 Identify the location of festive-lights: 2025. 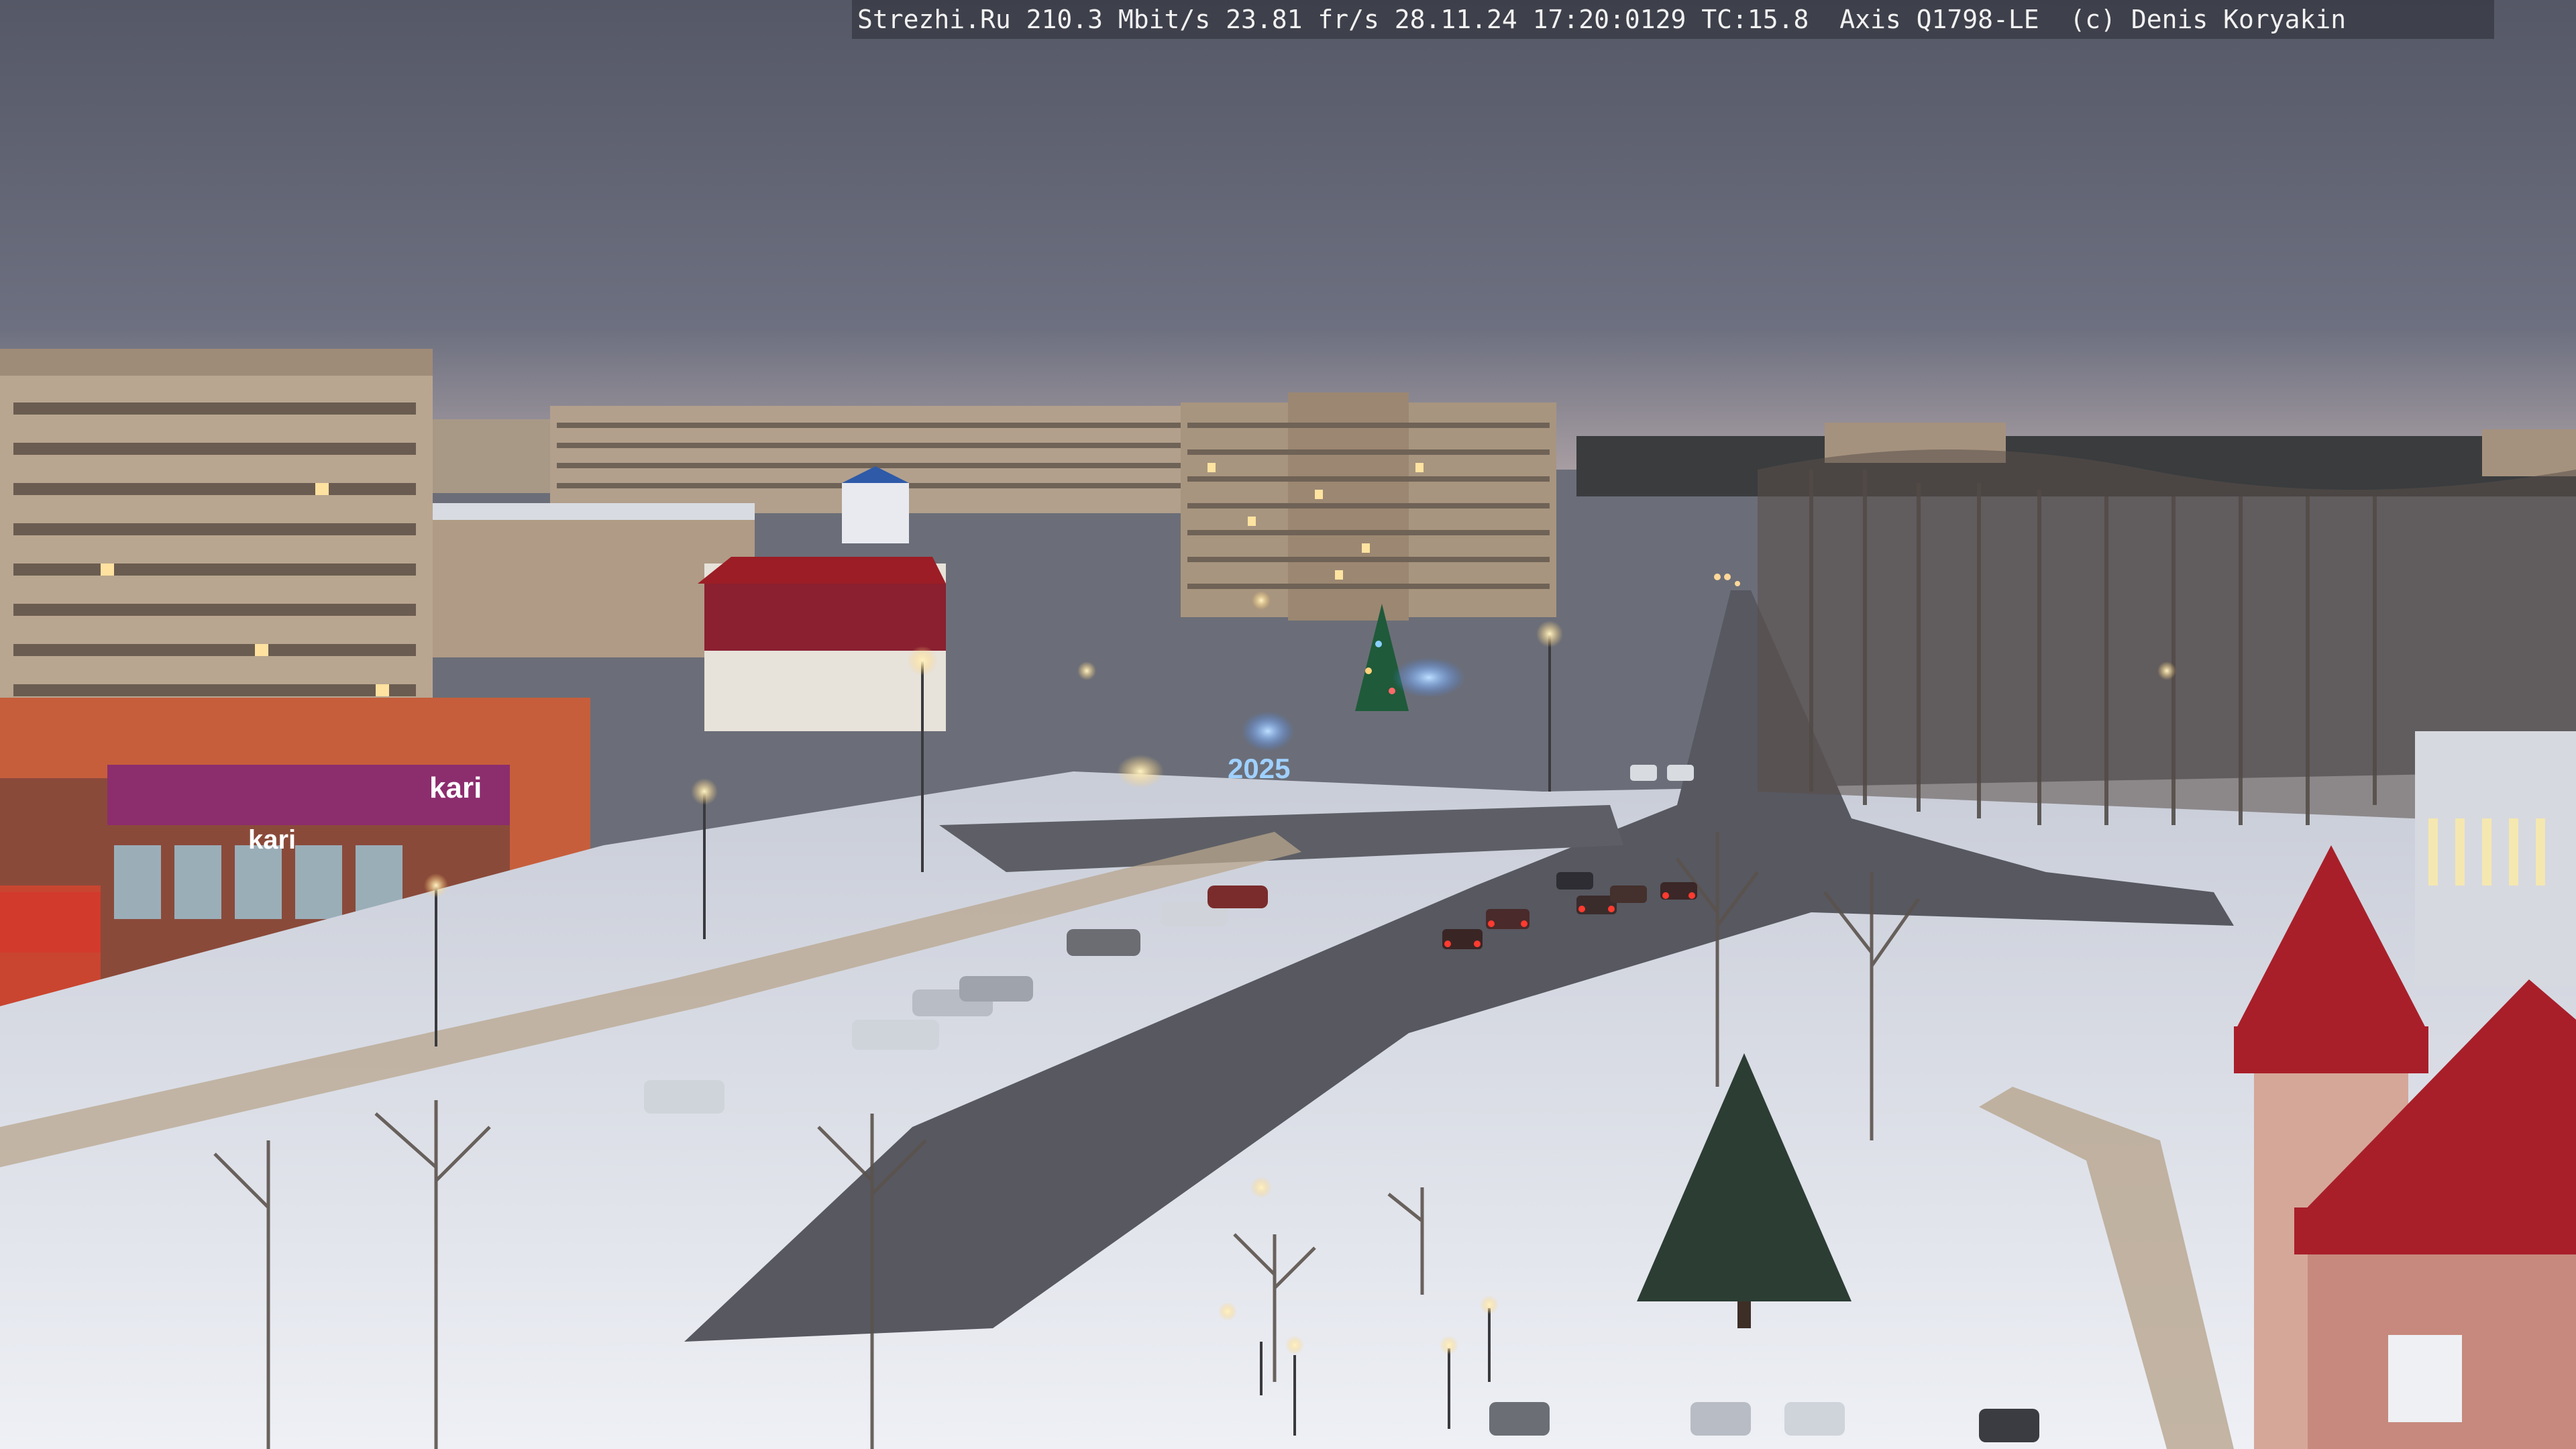
(1291, 722).